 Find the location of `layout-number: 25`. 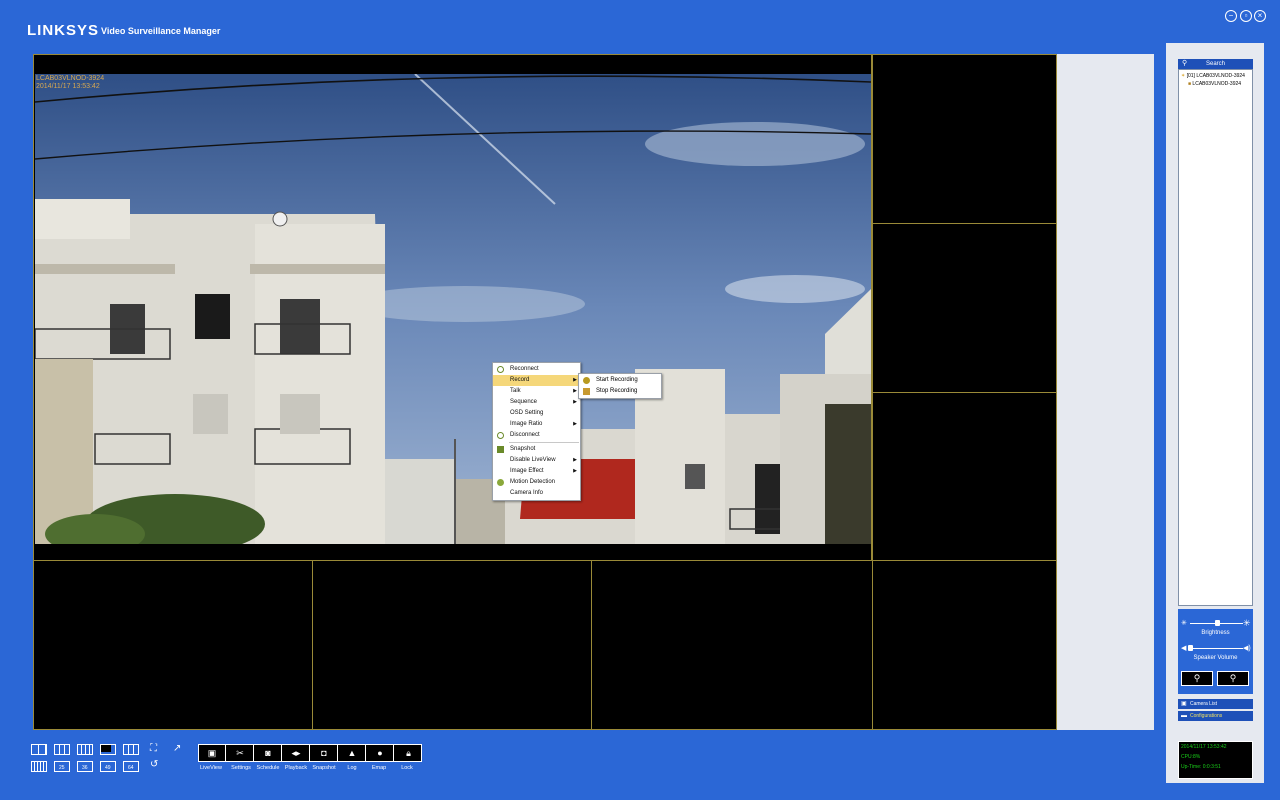

layout-number: 25 is located at coordinates (62, 768).